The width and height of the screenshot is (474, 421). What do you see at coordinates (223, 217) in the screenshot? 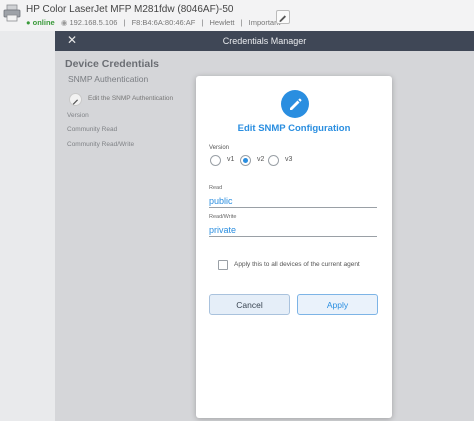
I see `readwrite-label: Read/Write` at bounding box center [223, 217].